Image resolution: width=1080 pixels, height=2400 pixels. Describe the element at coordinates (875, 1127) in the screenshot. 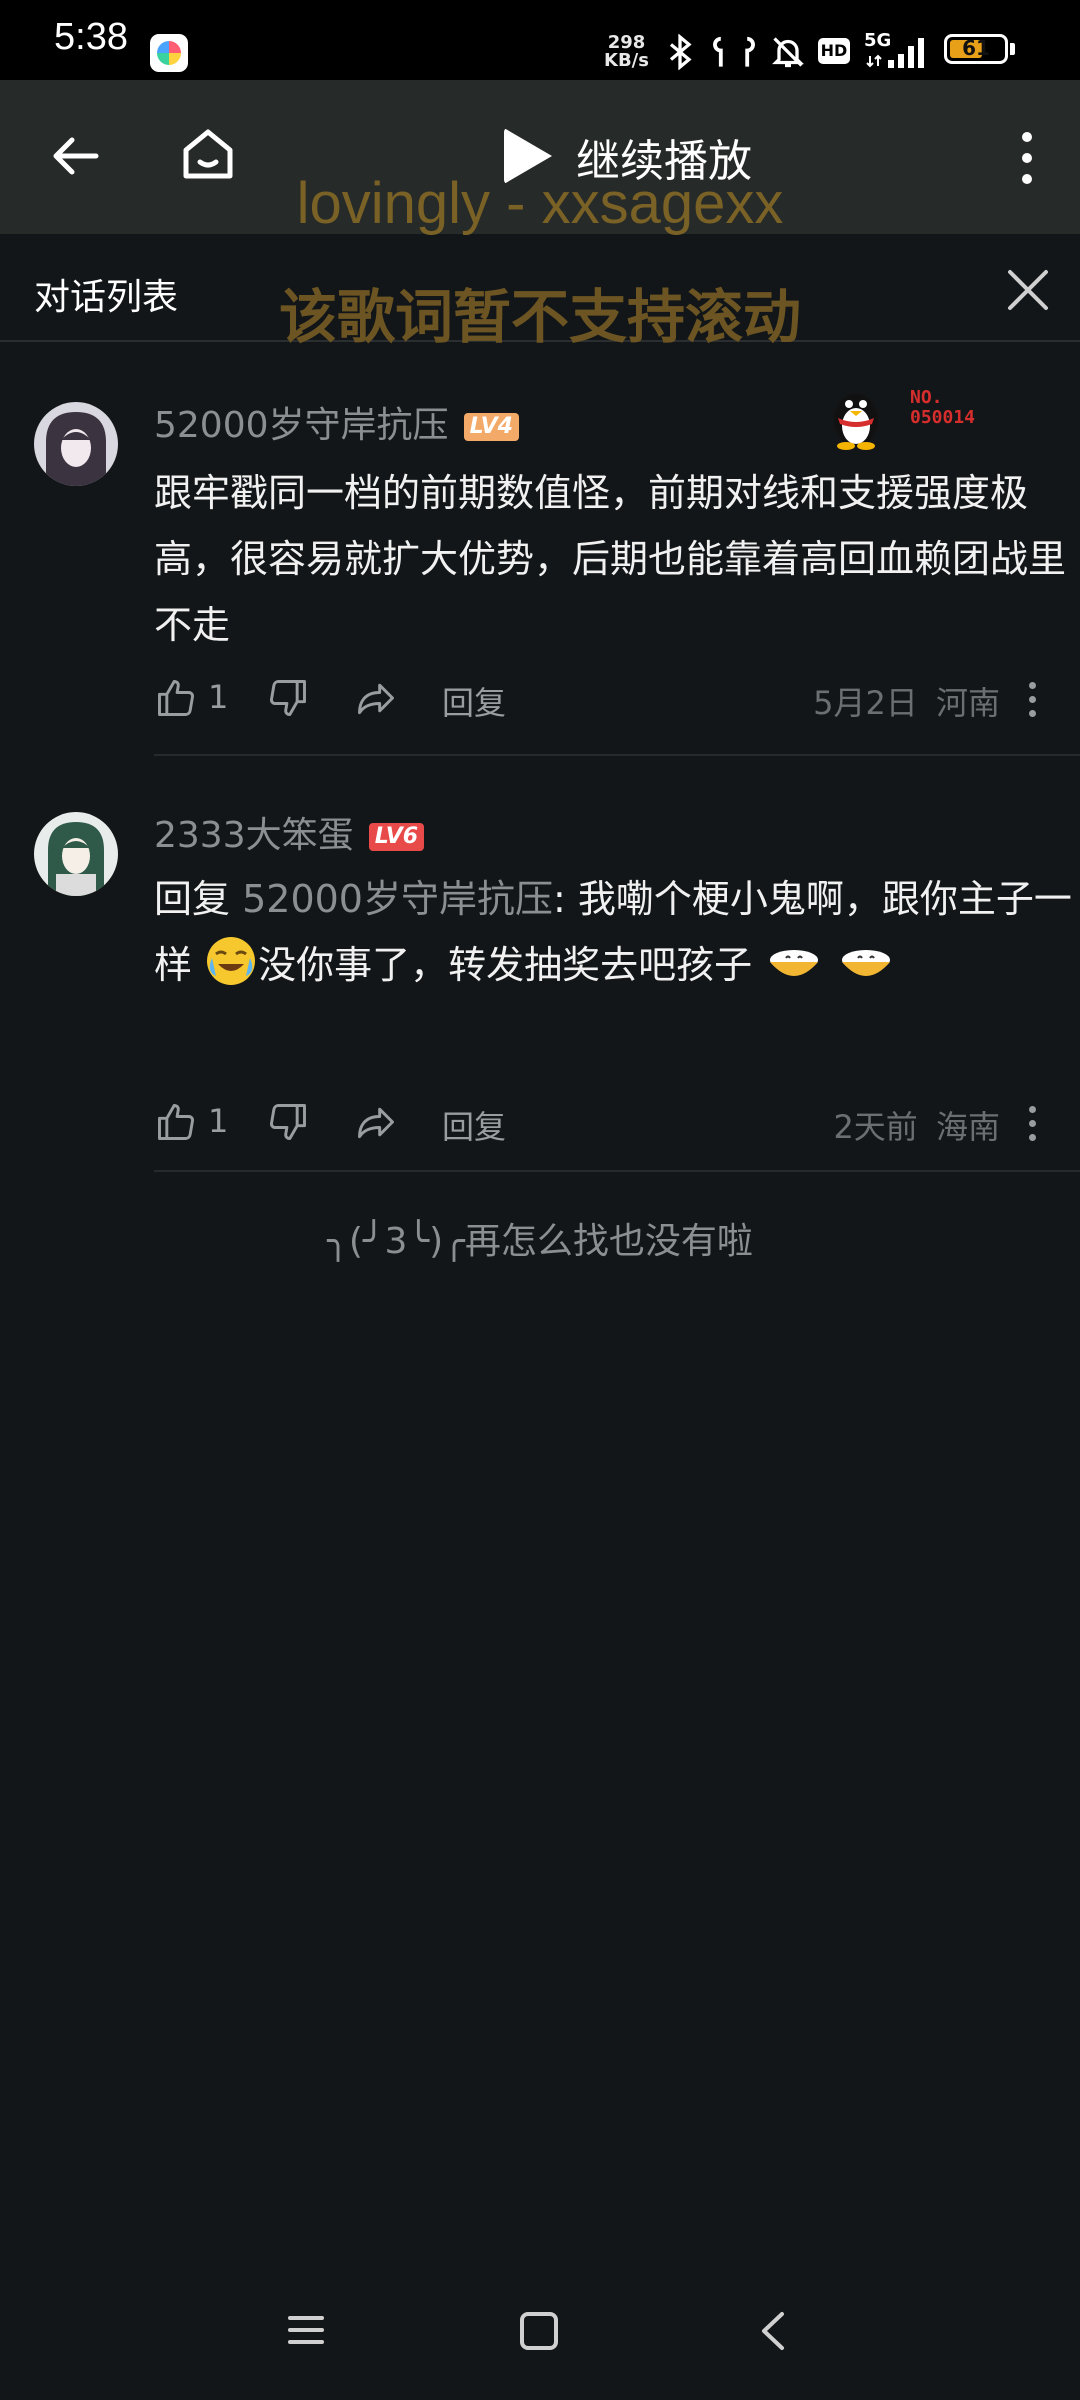

I see `comment-date: 2天前` at that location.